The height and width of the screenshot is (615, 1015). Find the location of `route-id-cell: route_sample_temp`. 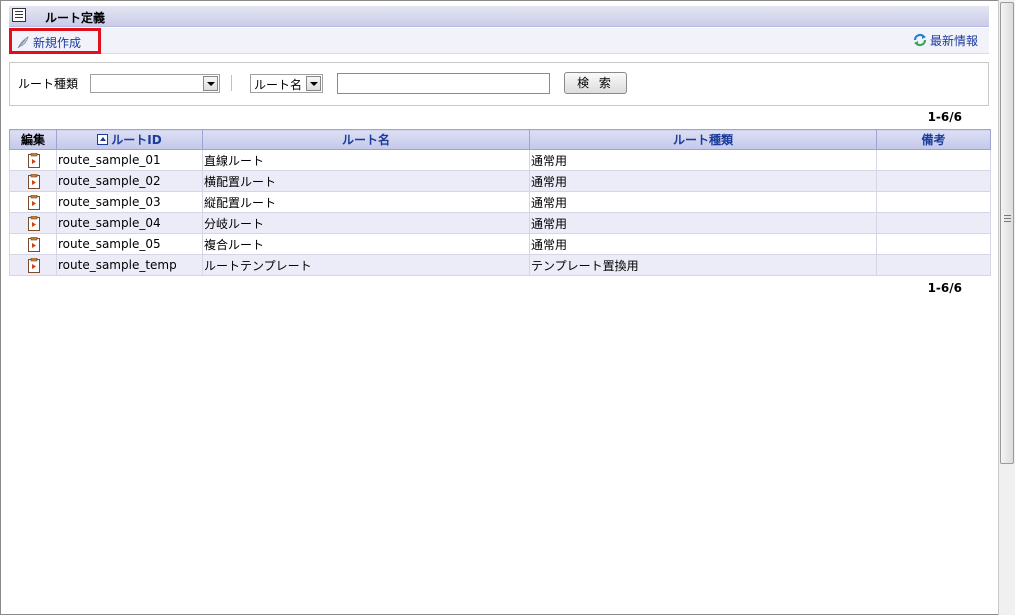

route-id-cell: route_sample_temp is located at coordinates (129, 265).